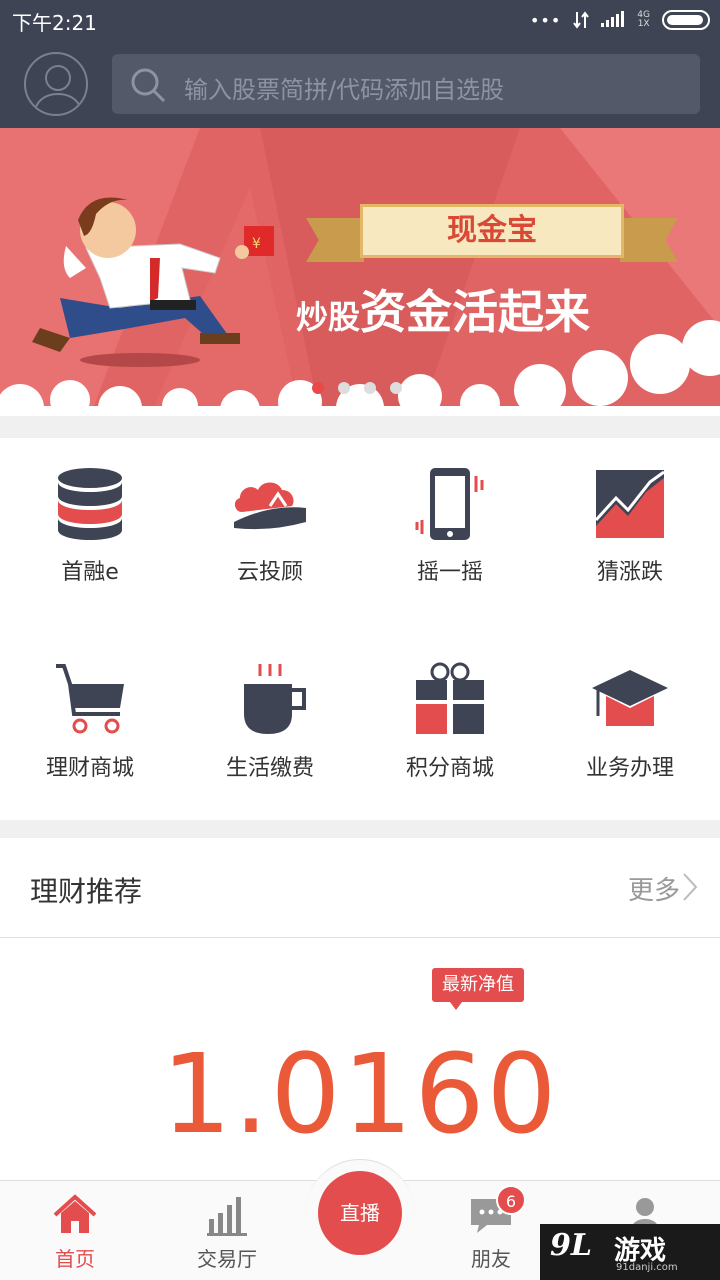 The width and height of the screenshot is (720, 1280). I want to click on grid-item-shake: 摇一摇, so click(450, 513).